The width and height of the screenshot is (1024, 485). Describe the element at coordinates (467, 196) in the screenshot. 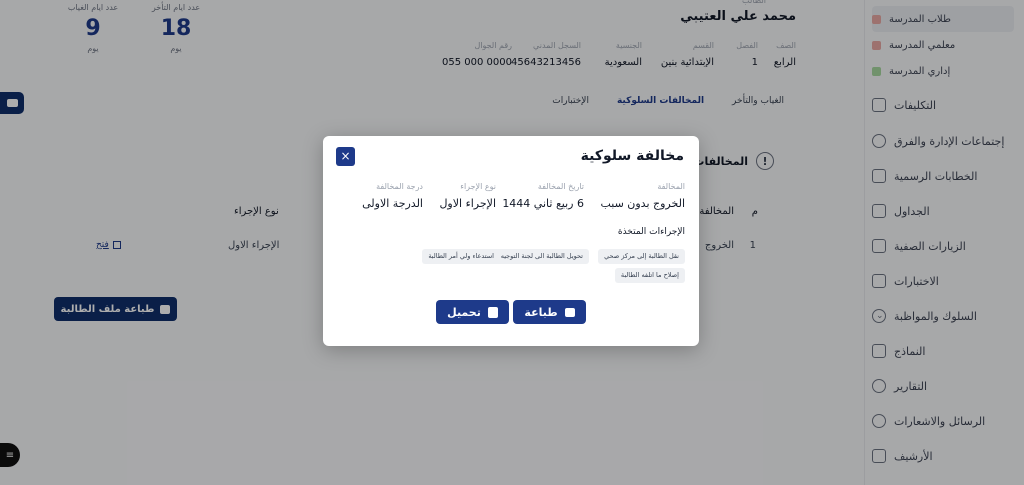

I see `field-action-type: نوع الإجراء الإجراء الاول` at that location.